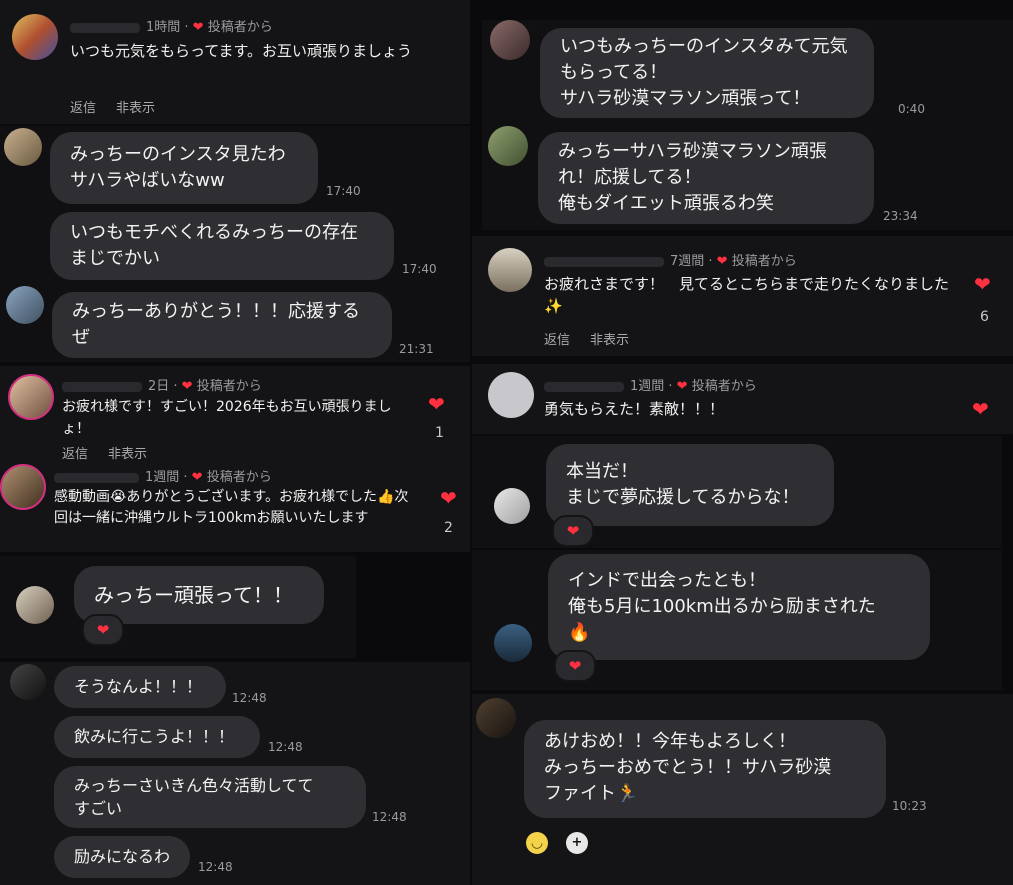  What do you see at coordinates (171, 25) in the screenshot?
I see `comment-meta: 1時間 · ❤ 投稿者から` at bounding box center [171, 25].